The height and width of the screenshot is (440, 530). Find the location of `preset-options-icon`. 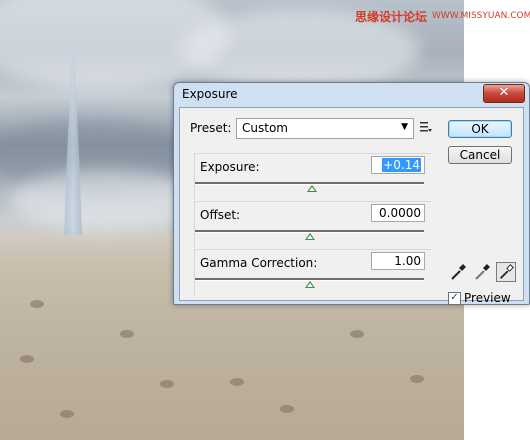

preset-options-icon is located at coordinates (426, 127).